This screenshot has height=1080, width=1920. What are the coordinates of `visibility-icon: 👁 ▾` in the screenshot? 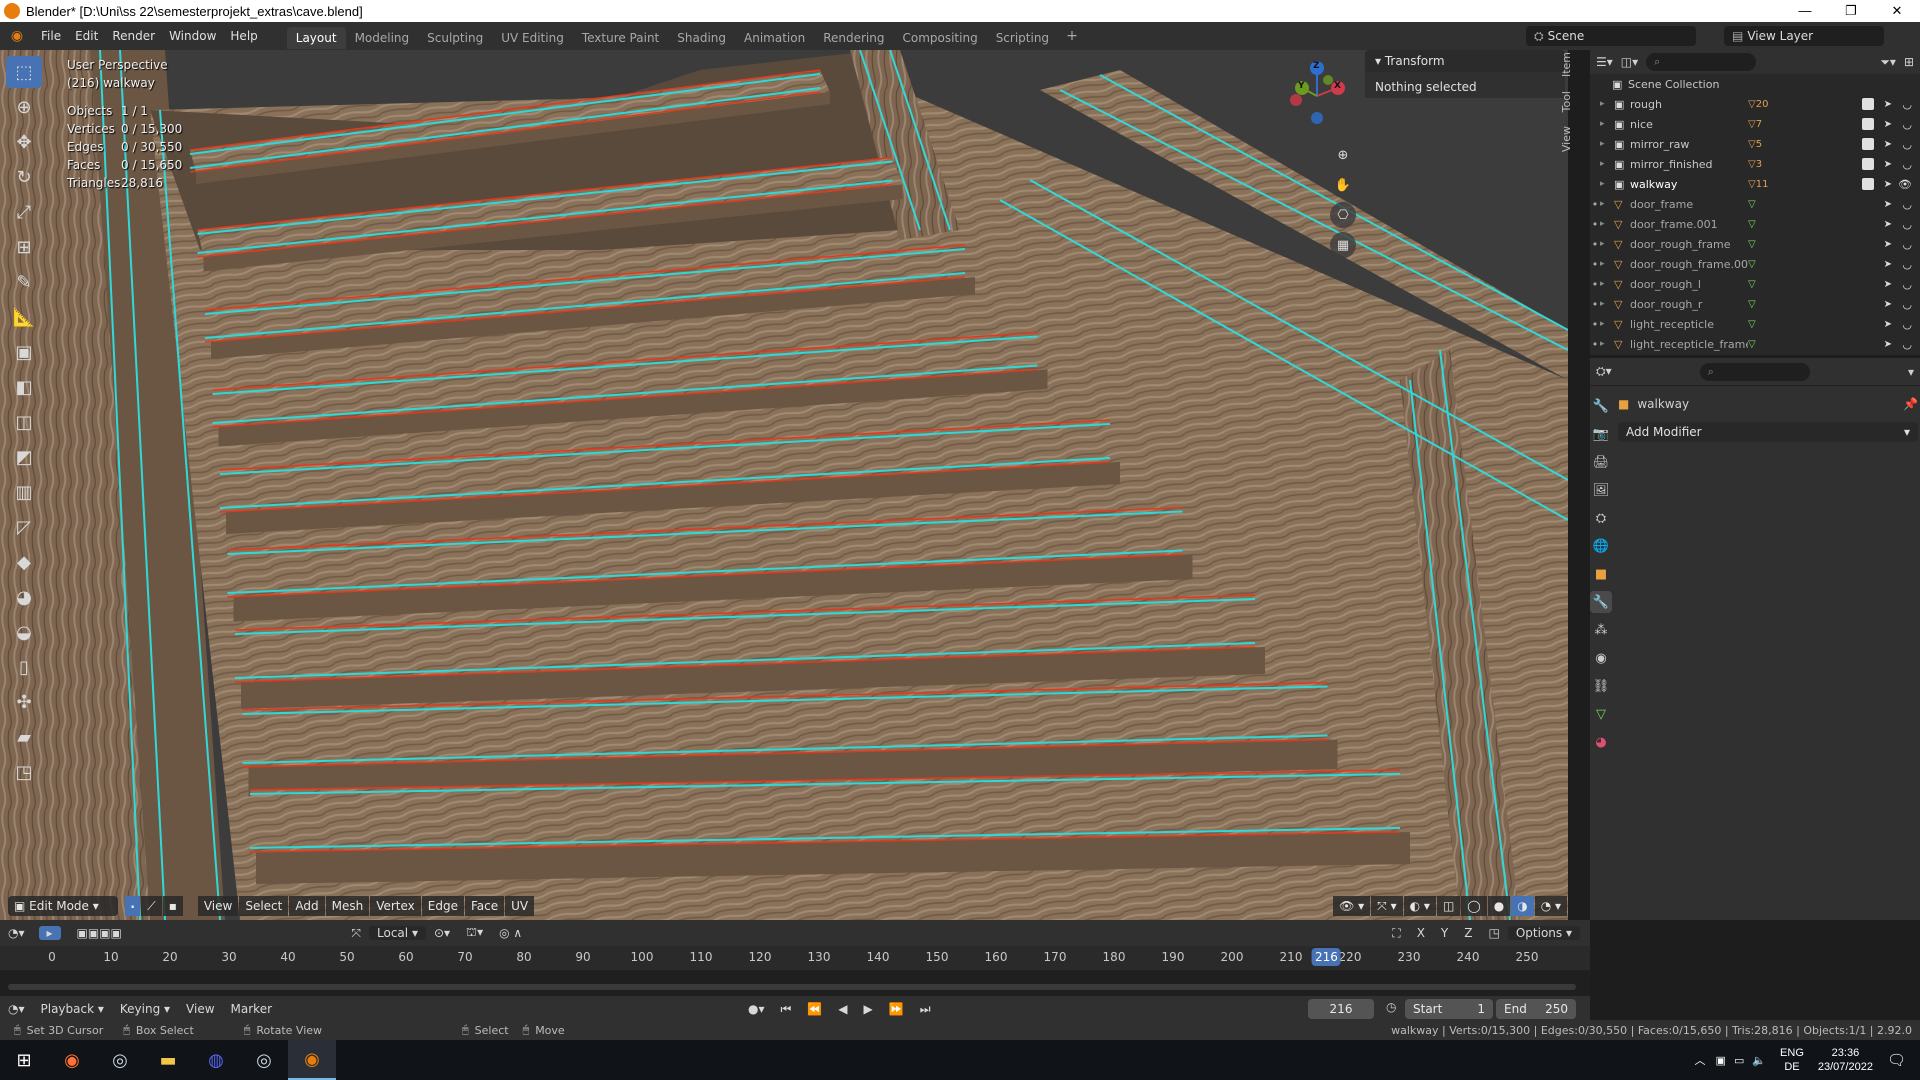 It's located at (1352, 906).